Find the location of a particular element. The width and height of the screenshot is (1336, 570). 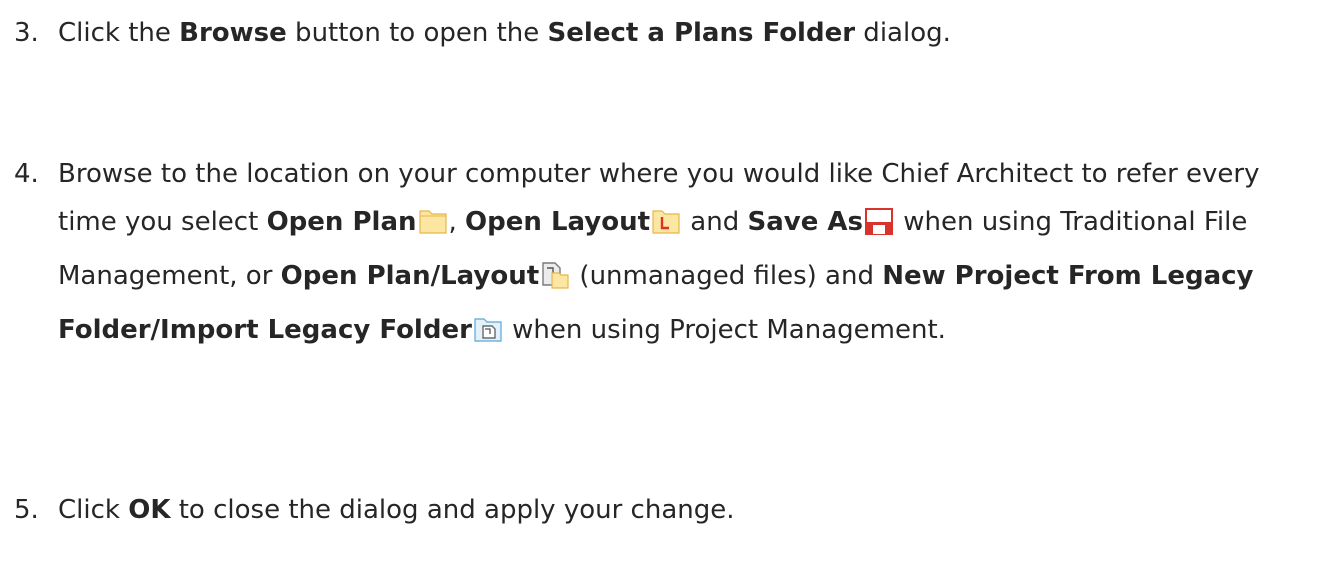

step-number: 5. is located at coordinates (26, 510).